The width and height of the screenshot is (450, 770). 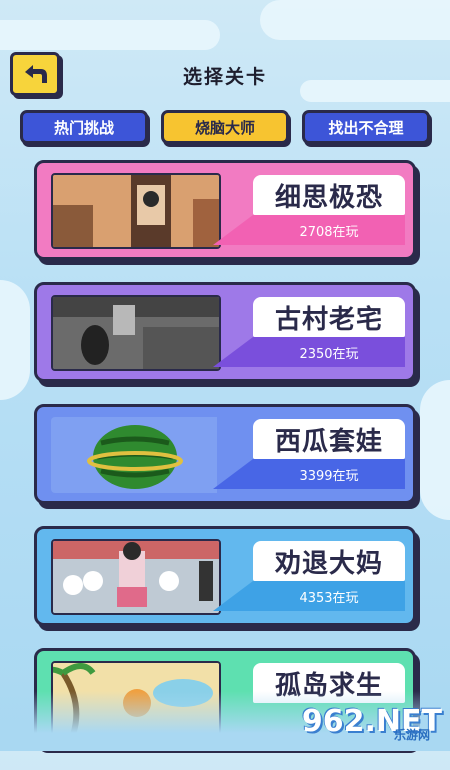 What do you see at coordinates (329, 195) in the screenshot?
I see `level-name: 细思极恐` at bounding box center [329, 195].